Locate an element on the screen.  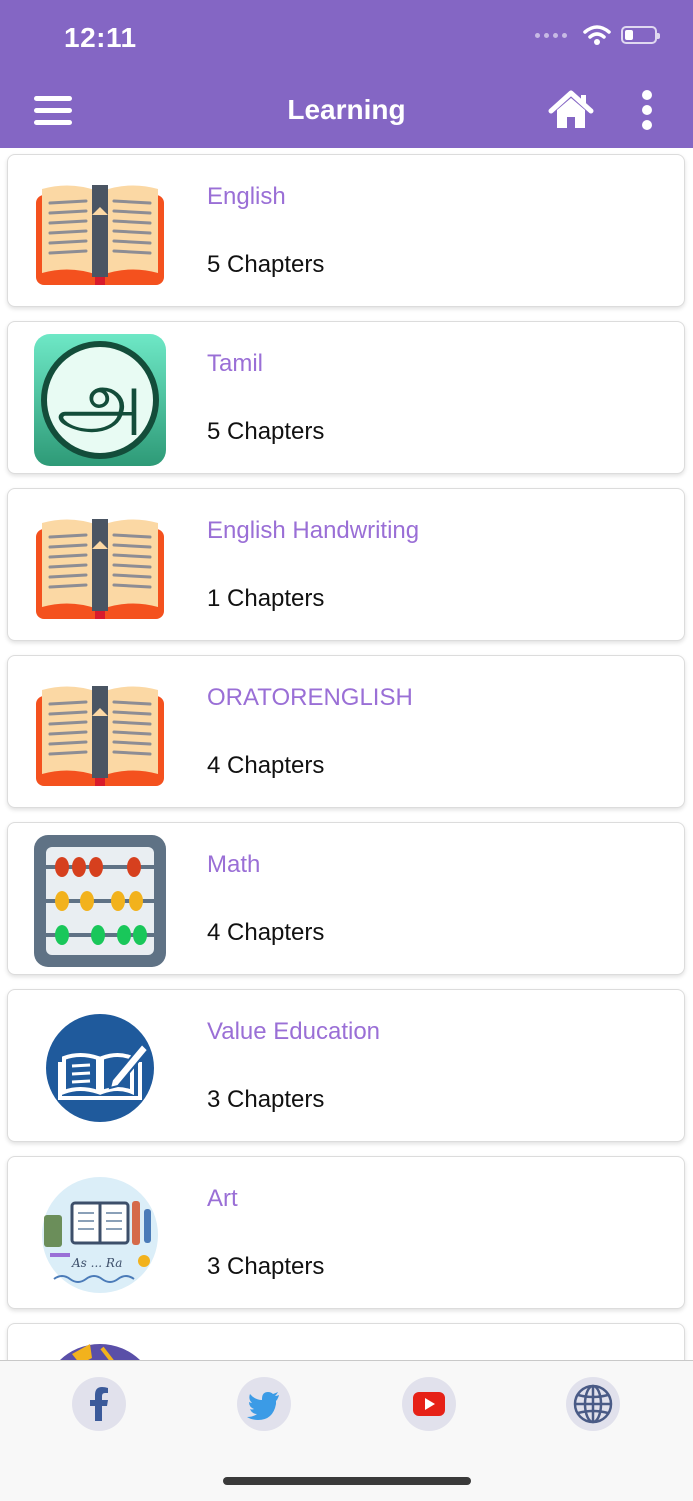
status-icons is located at coordinates (597, 35).